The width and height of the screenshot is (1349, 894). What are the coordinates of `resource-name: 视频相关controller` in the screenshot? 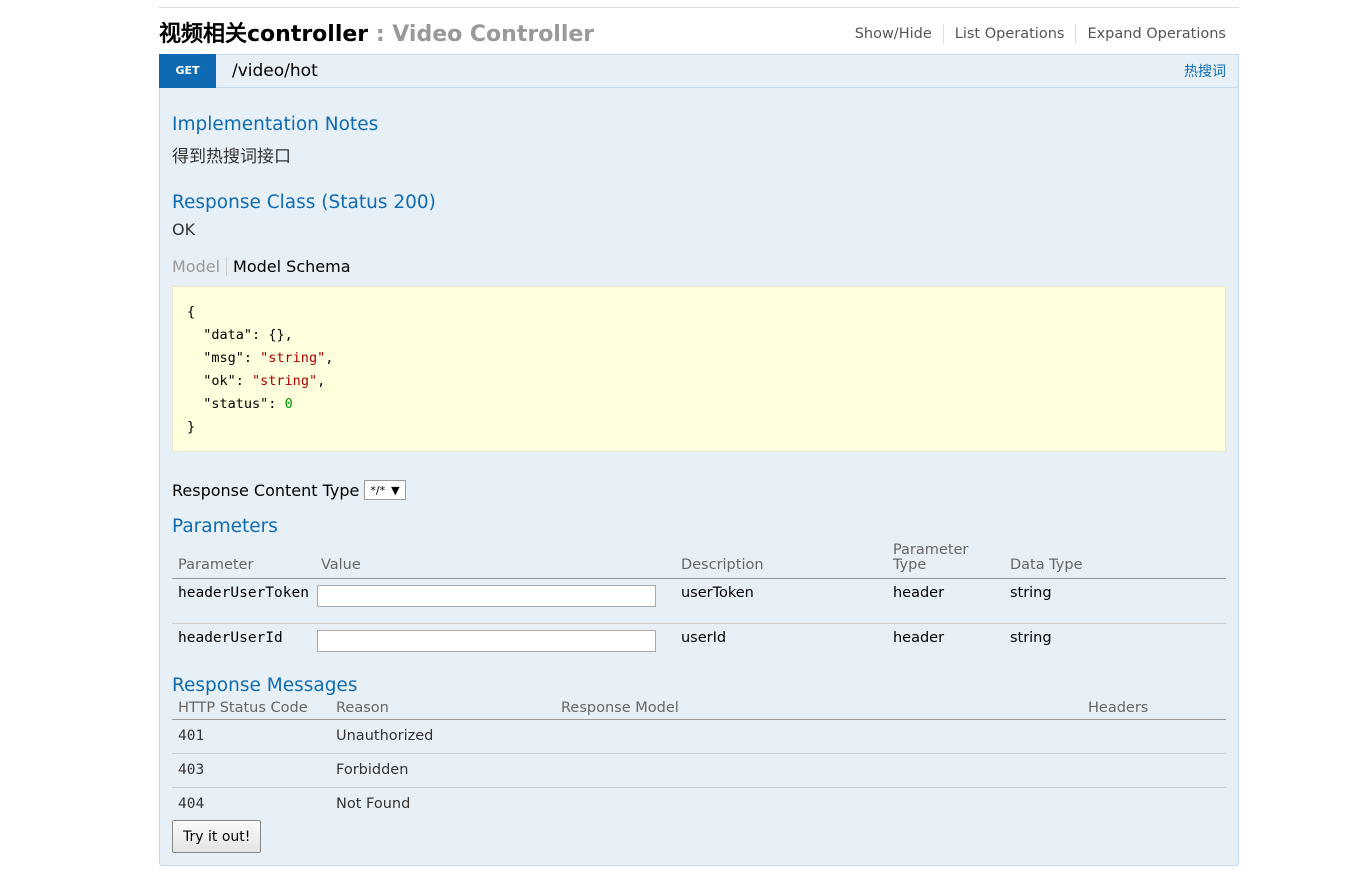 It's located at (263, 34).